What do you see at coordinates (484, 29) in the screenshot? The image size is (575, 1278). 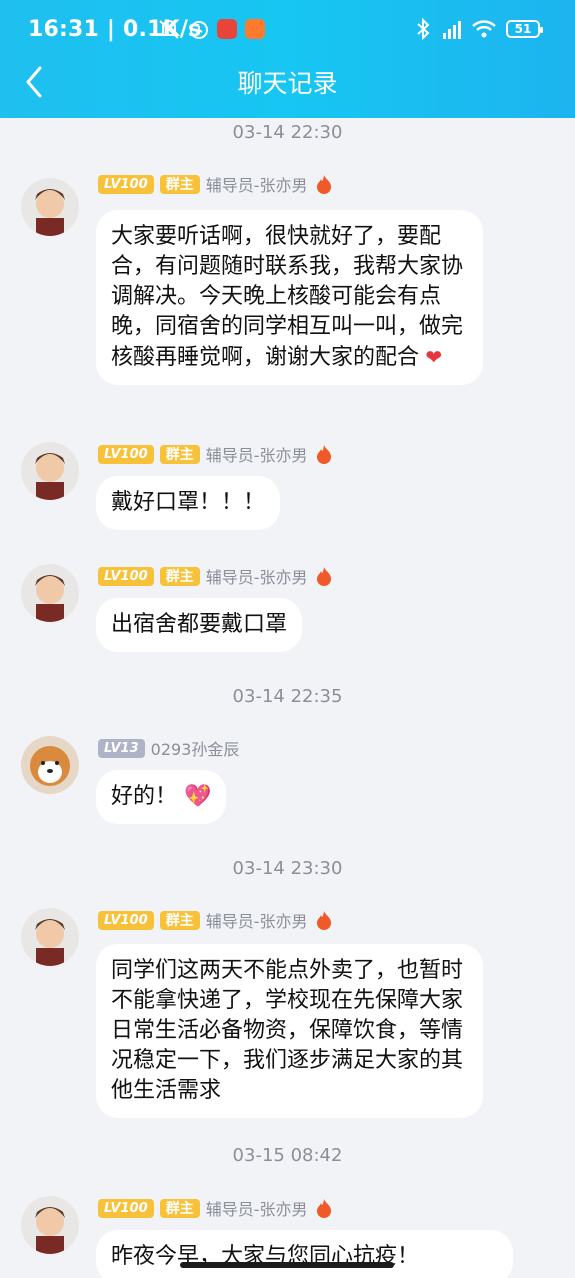 I see `wifi-icon` at bounding box center [484, 29].